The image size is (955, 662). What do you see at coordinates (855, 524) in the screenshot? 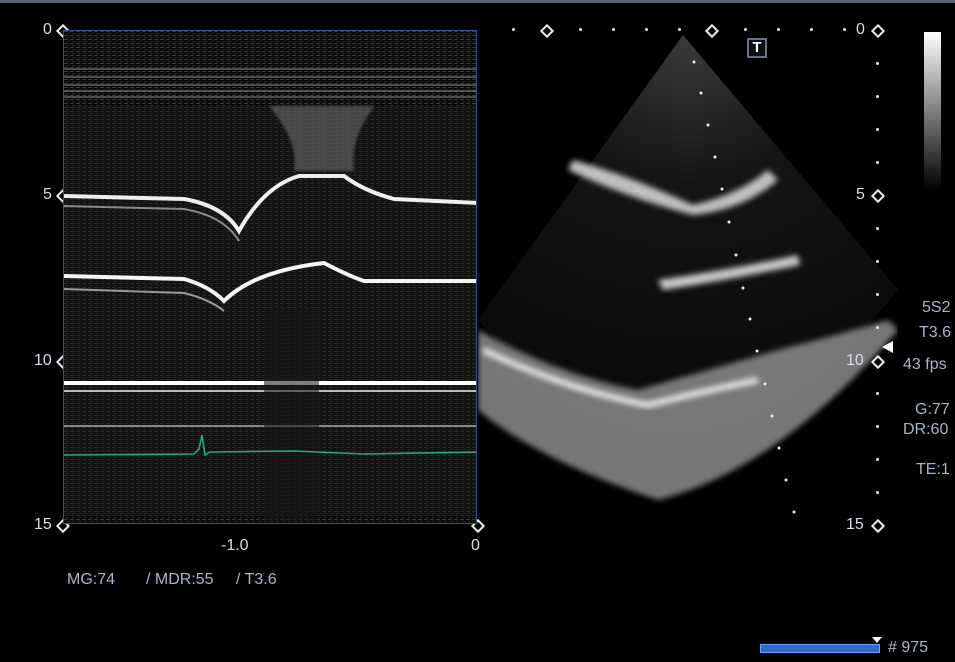
I see `depth-label-right-15: 15` at bounding box center [855, 524].